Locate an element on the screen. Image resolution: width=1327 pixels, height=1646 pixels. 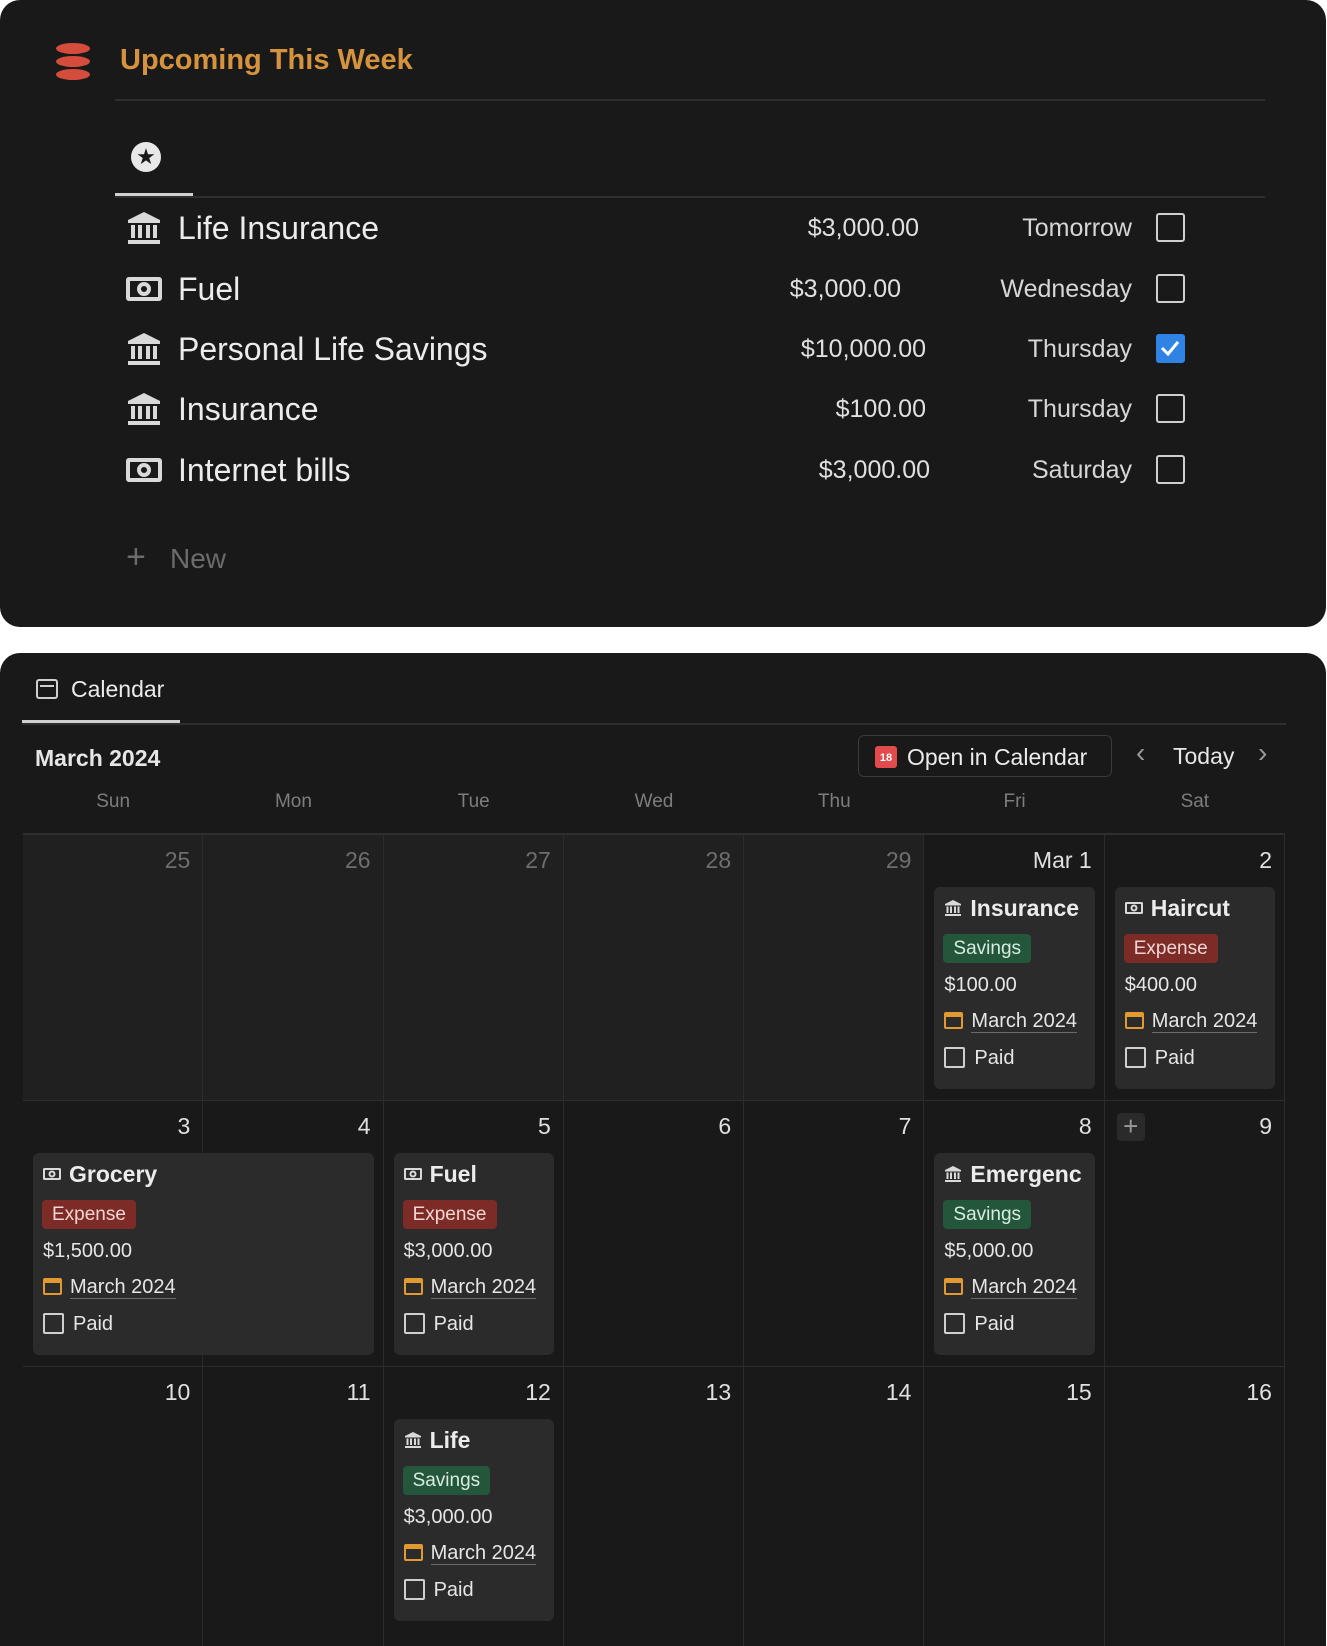
calendar-day-cell: 27 is located at coordinates (473, 968).